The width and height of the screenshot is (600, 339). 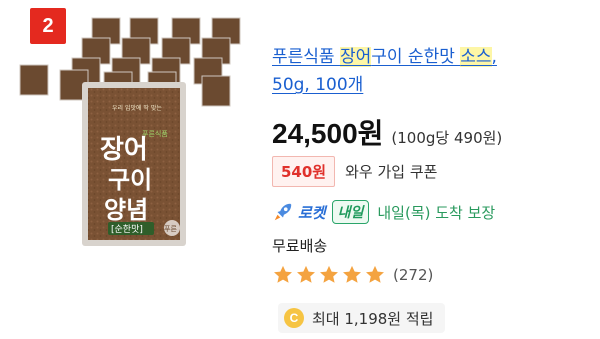 What do you see at coordinates (350, 212) in the screenshot?
I see `tomorrow-badge: 내일` at bounding box center [350, 212].